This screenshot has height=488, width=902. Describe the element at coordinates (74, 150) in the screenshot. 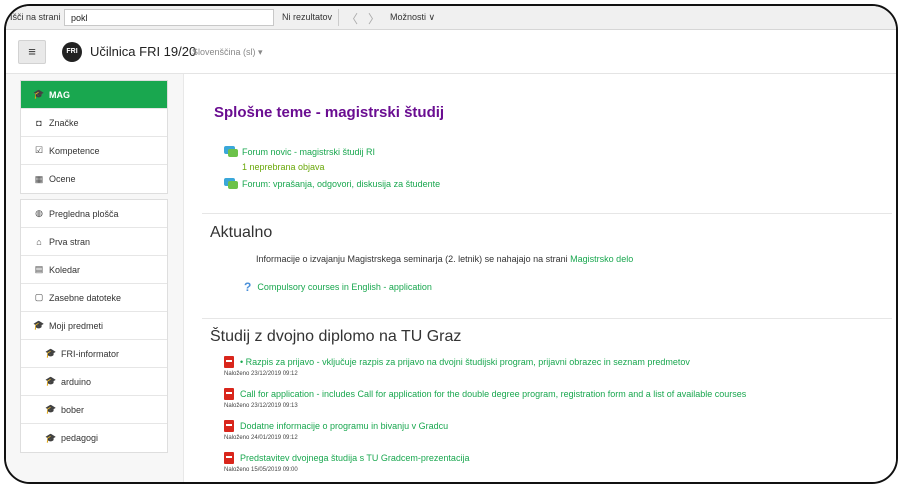

I see `sidebar-item-label: Kompetence` at that location.